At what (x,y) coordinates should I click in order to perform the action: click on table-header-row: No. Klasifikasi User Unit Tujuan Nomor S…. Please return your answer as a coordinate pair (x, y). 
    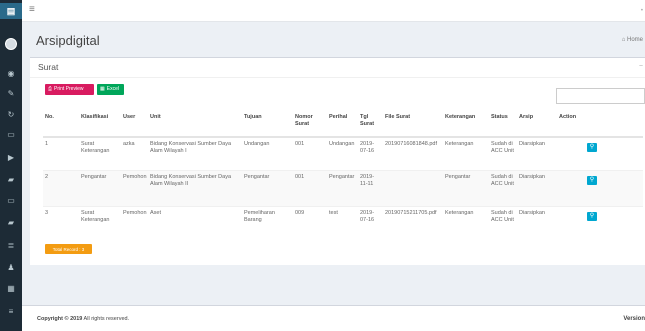
    Looking at the image, I should click on (343, 125).